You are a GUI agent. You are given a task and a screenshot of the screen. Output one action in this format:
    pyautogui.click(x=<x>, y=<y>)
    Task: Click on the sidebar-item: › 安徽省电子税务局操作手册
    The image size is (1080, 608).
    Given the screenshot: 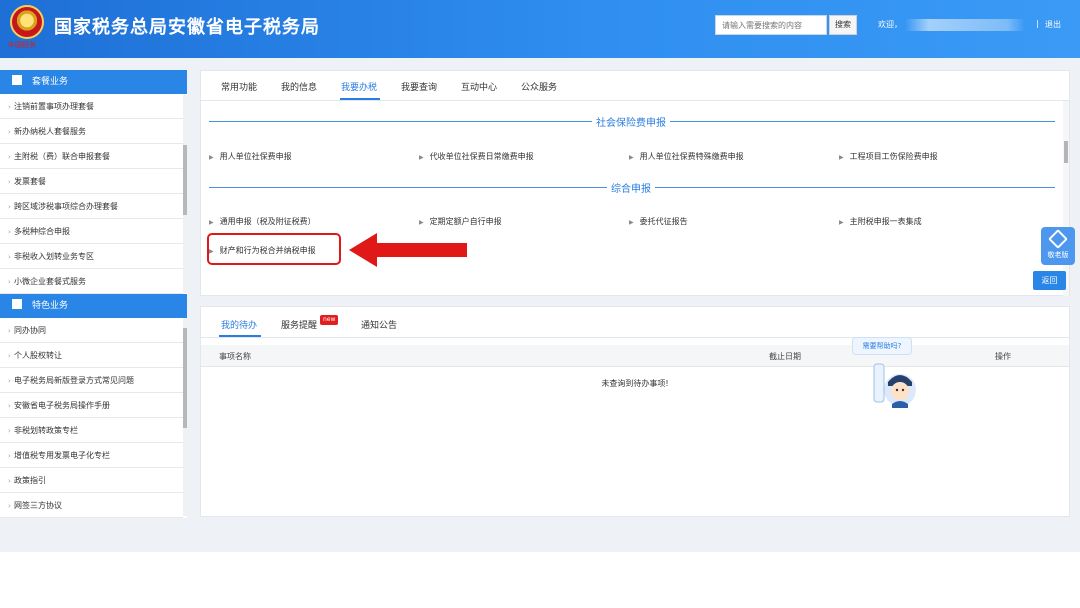 What is the action you would take?
    pyautogui.click(x=91, y=405)
    